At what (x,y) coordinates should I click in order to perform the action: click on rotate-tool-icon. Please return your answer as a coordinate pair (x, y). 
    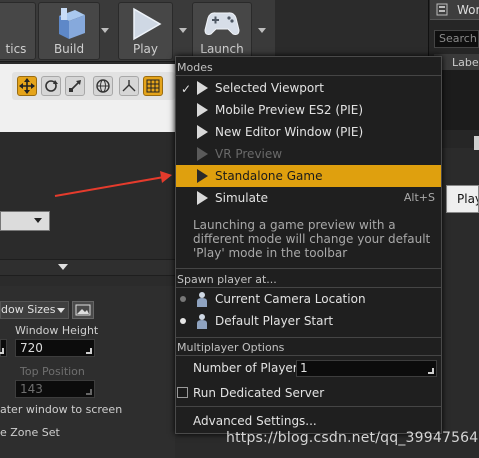
    Looking at the image, I should click on (51, 86).